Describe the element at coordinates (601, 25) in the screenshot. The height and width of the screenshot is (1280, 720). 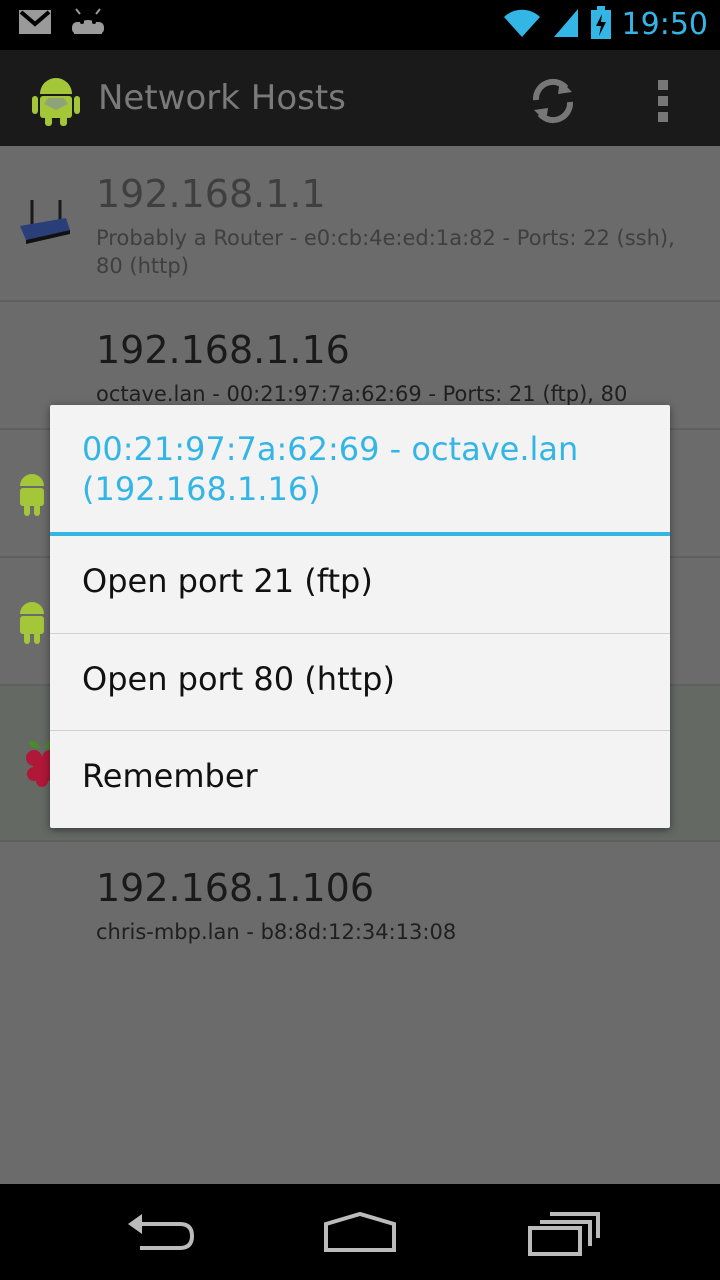
I see `battery-charging-icon` at that location.